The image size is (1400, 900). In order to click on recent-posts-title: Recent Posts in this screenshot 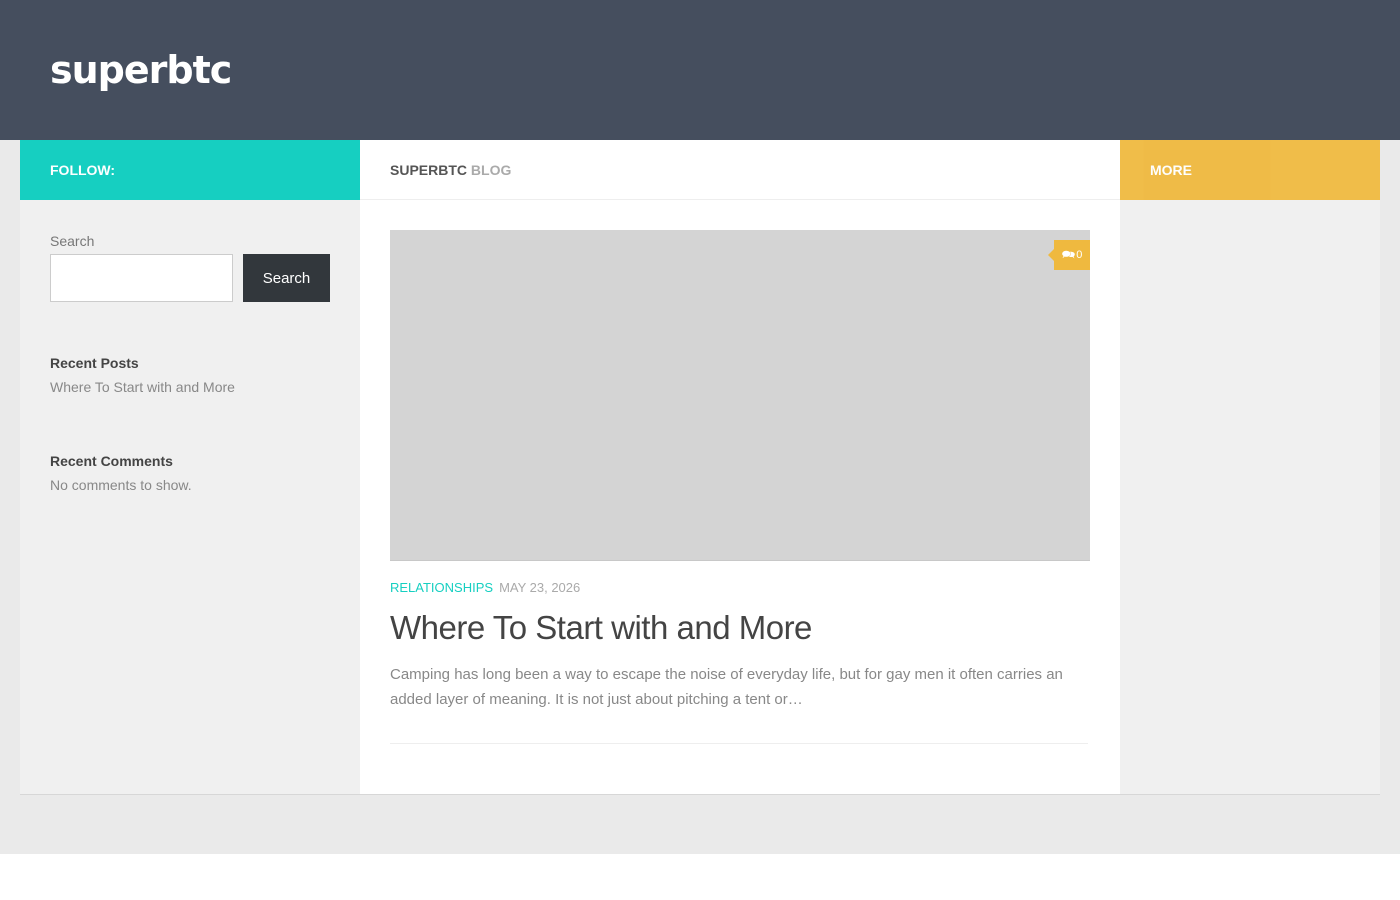, I will do `click(94, 363)`.